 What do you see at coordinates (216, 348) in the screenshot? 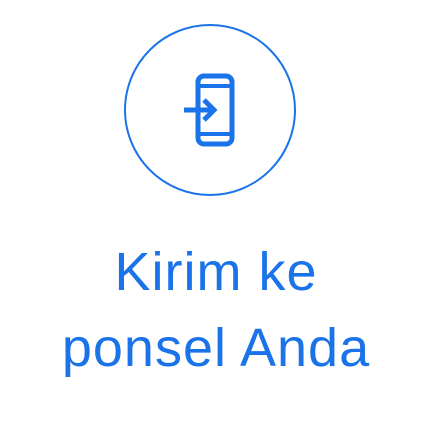
I see `label-line-2: ponsel Anda` at bounding box center [216, 348].